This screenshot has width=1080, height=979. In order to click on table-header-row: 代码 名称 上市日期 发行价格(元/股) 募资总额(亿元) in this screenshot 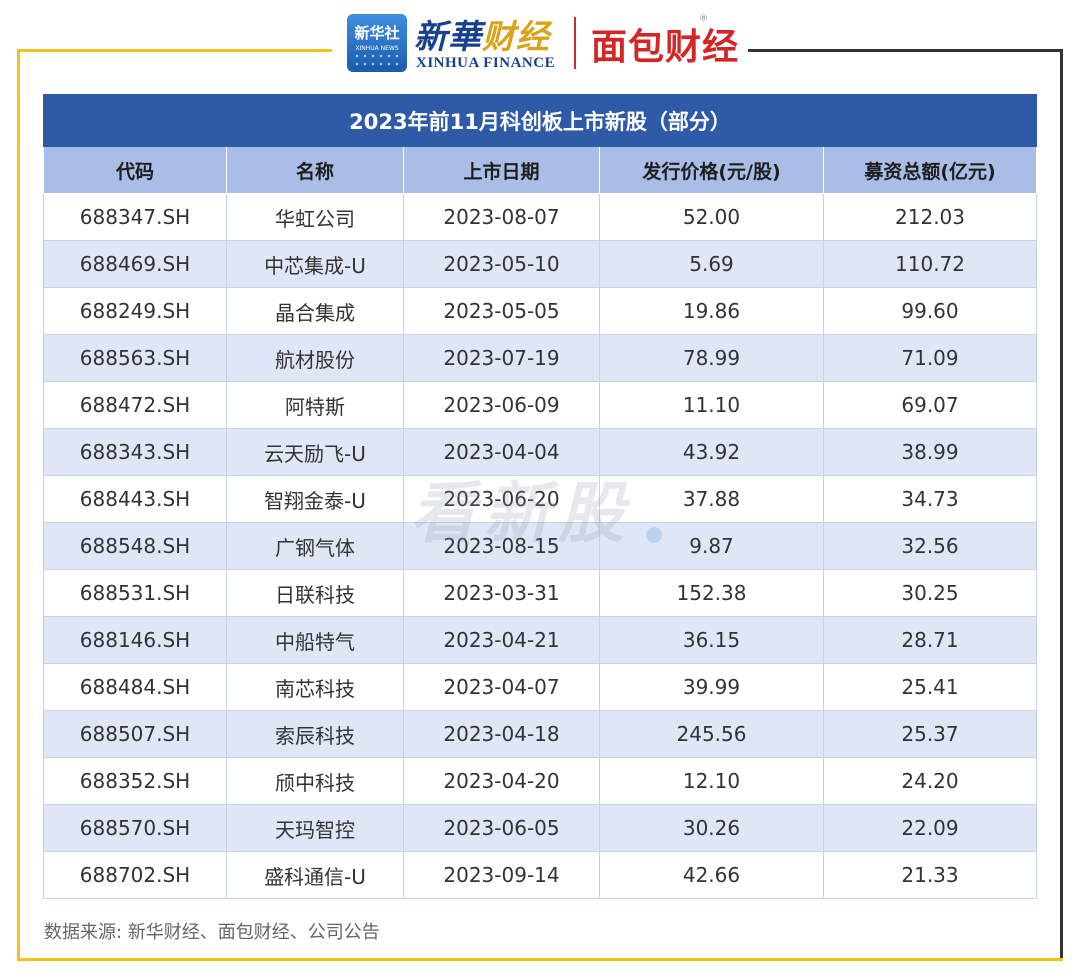, I will do `click(540, 170)`.